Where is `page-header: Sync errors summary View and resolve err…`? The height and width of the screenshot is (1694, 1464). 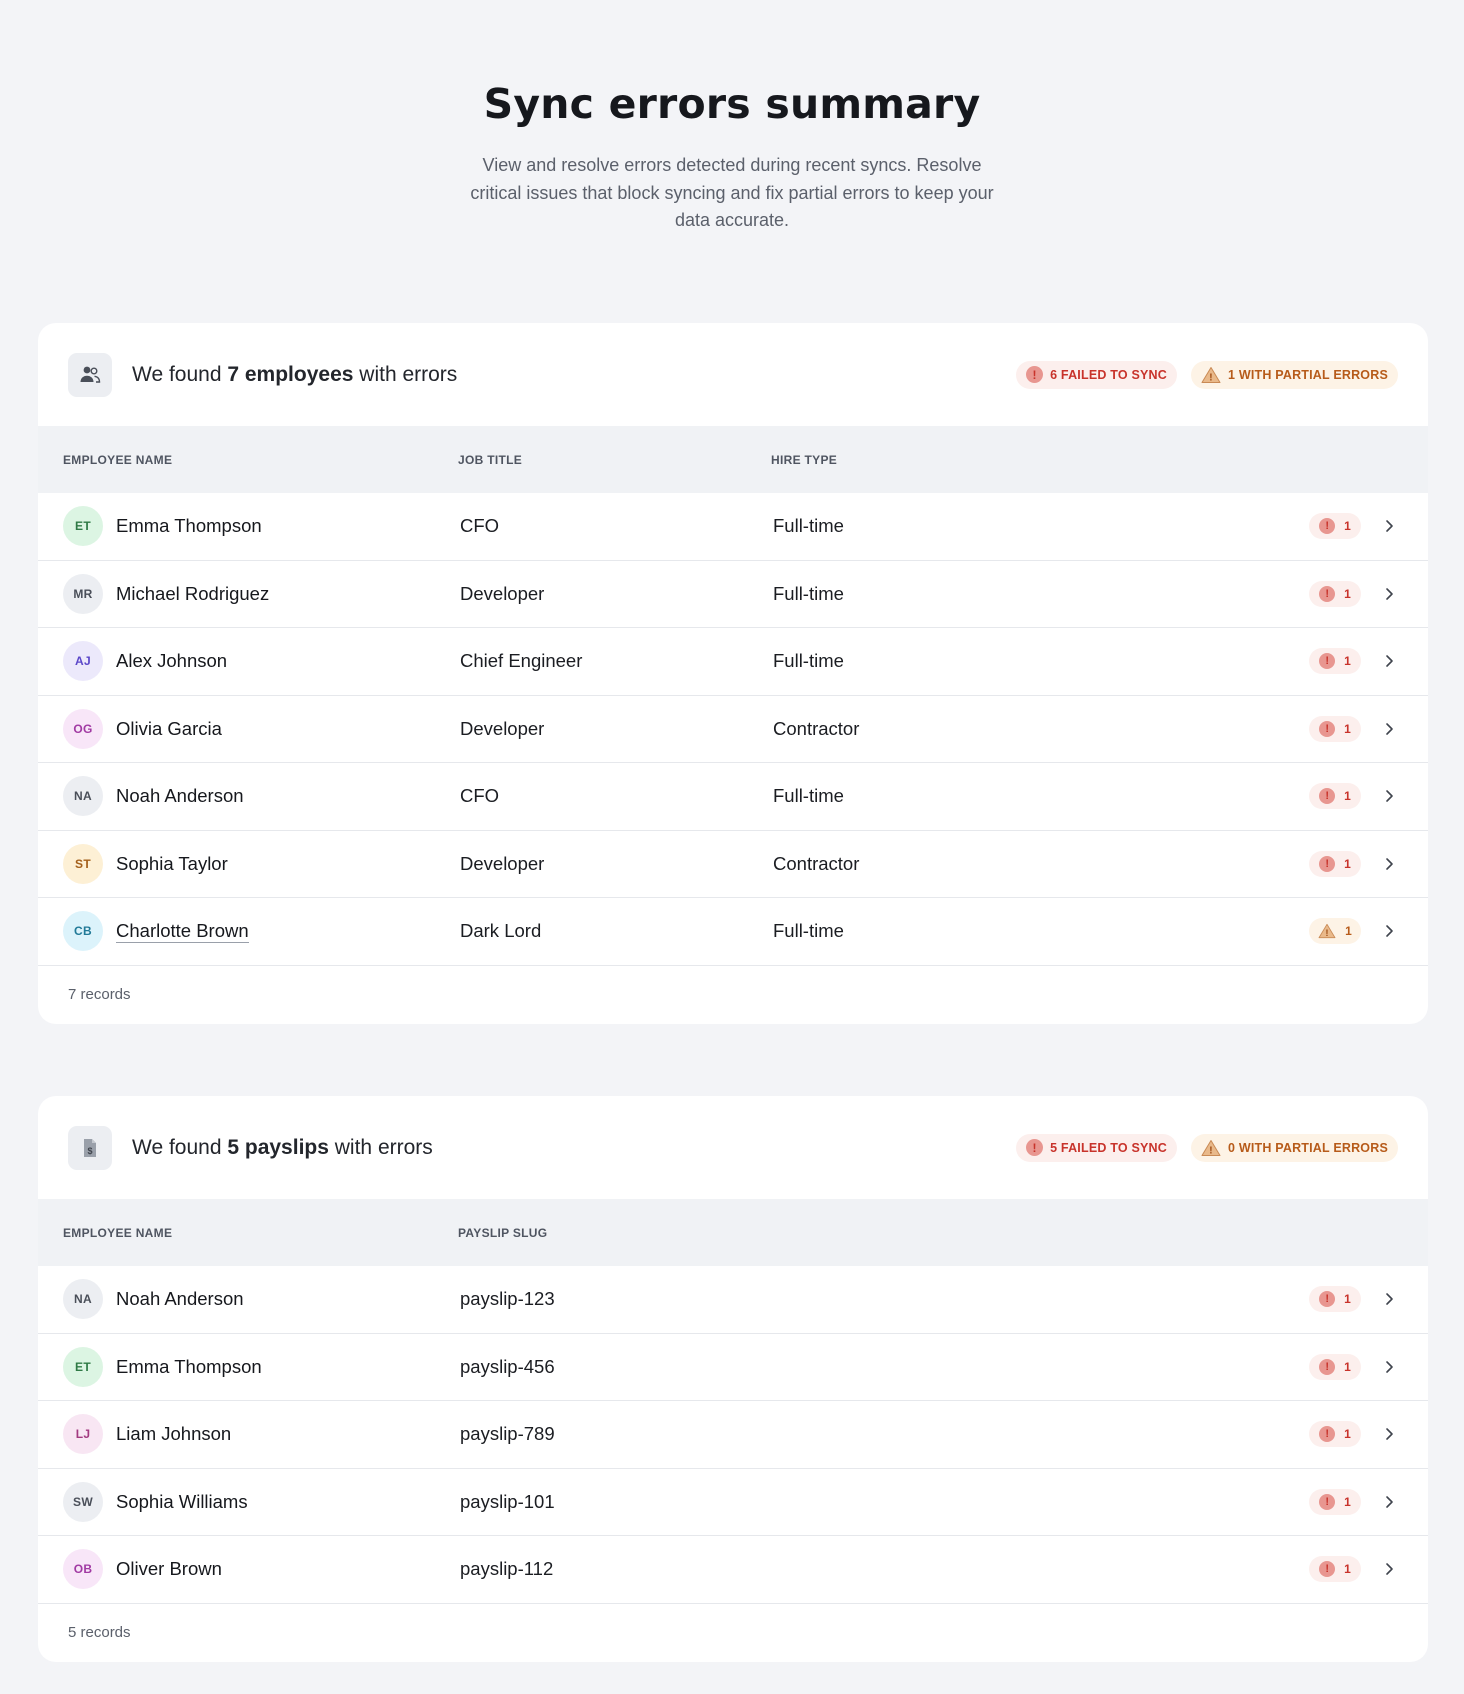 page-header: Sync errors summary View and resolve err… is located at coordinates (732, 117).